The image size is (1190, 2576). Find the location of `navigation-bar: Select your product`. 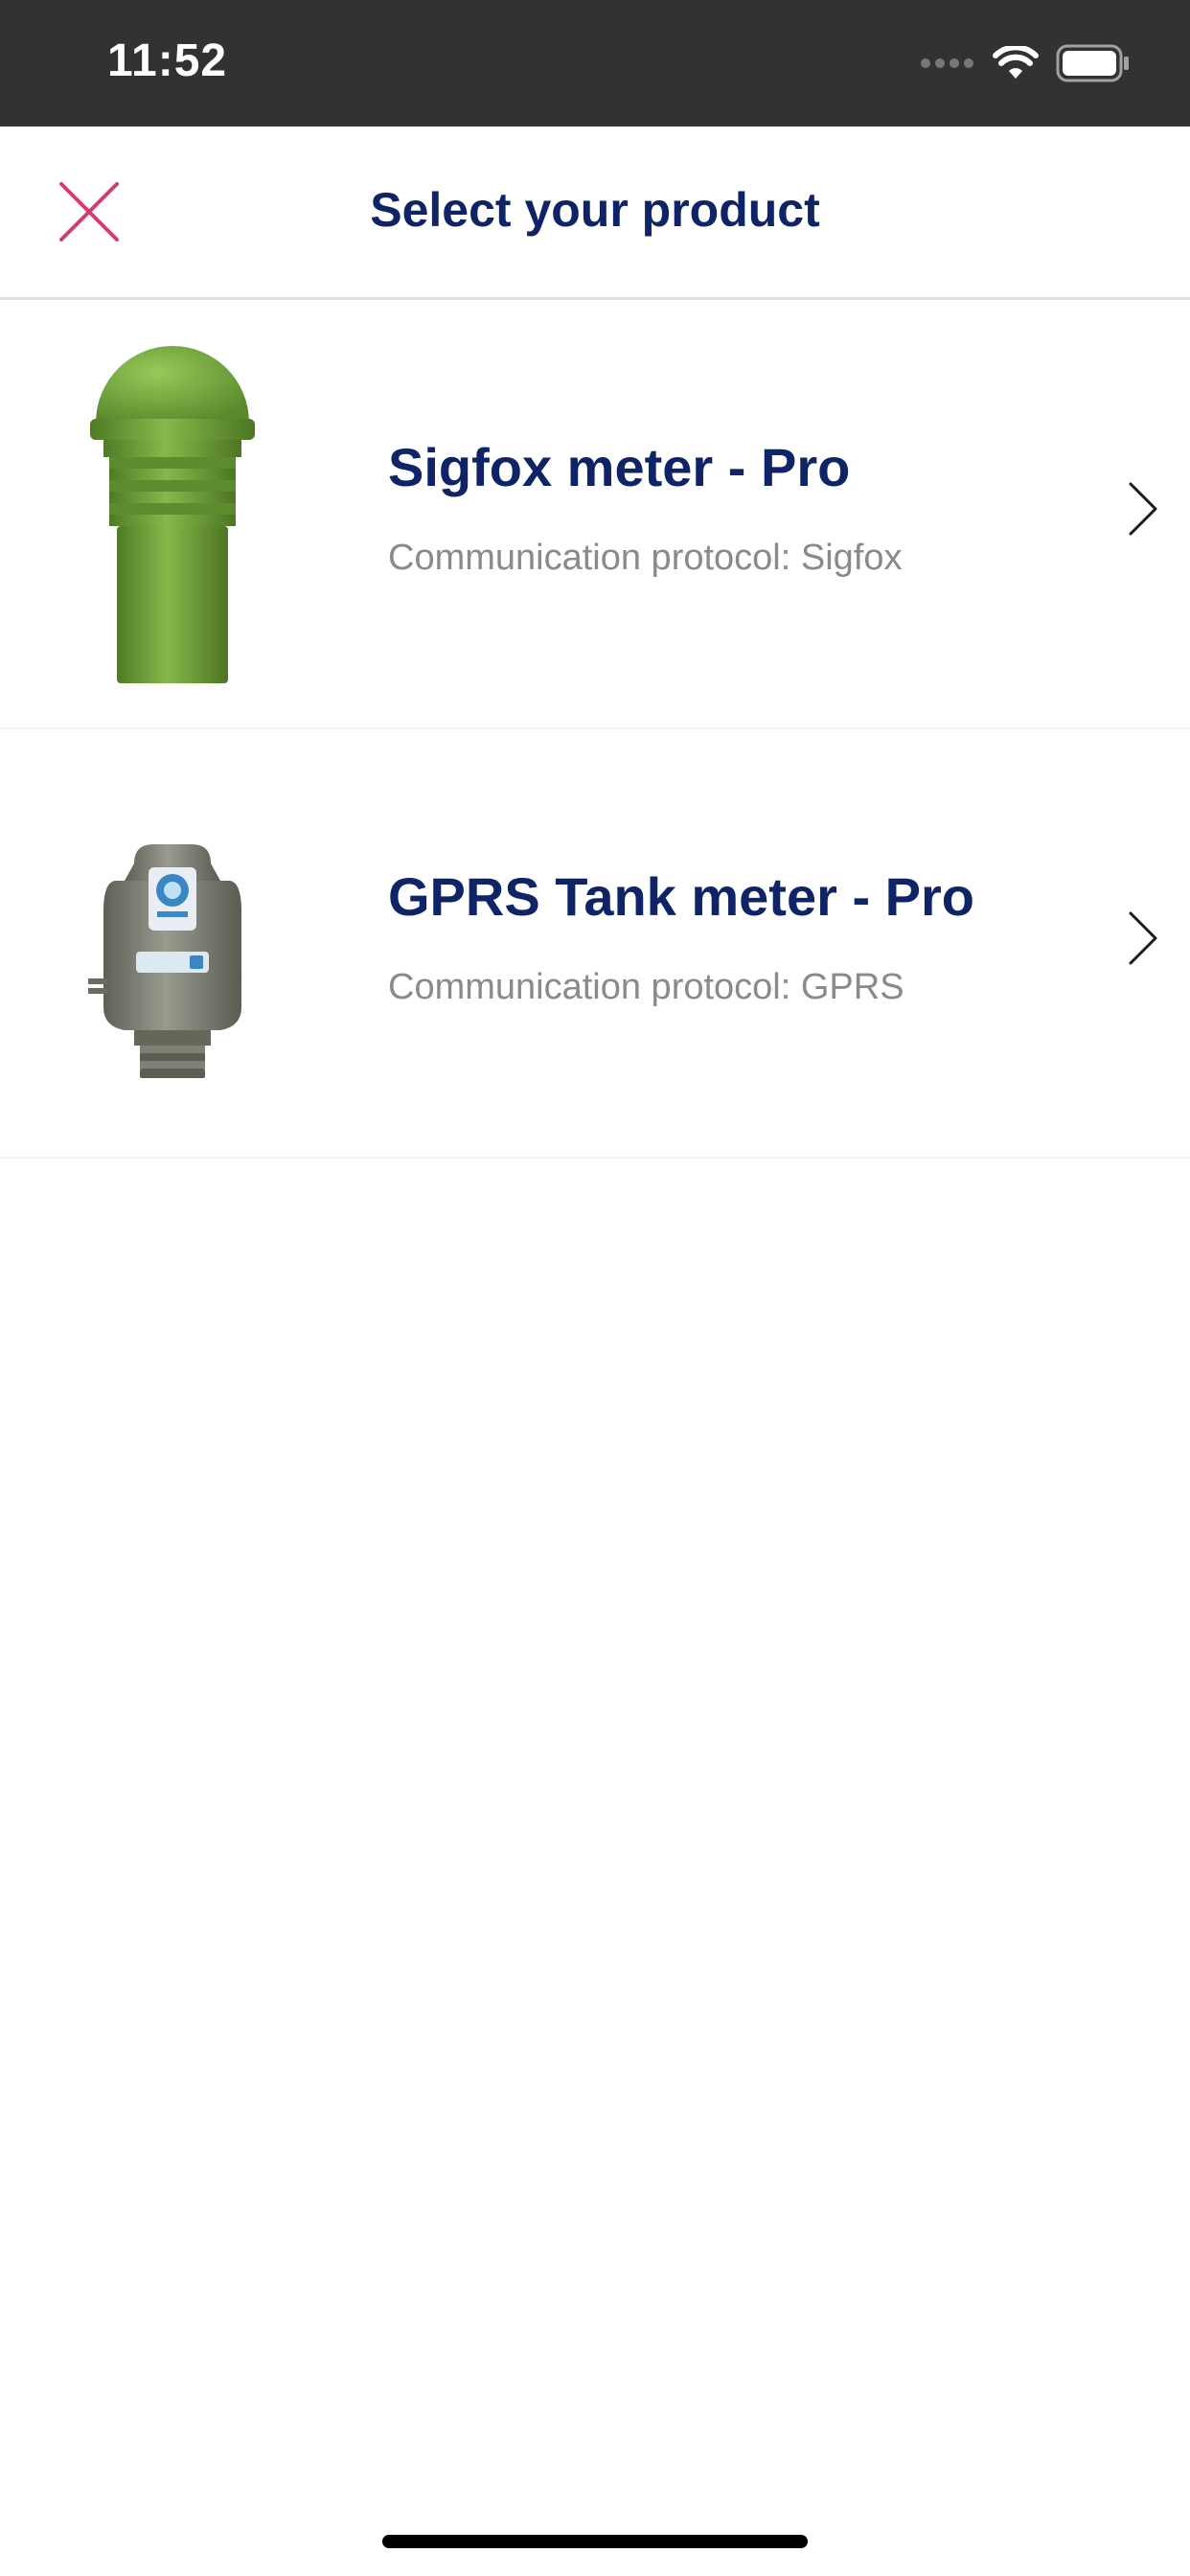

navigation-bar: Select your product is located at coordinates (595, 213).